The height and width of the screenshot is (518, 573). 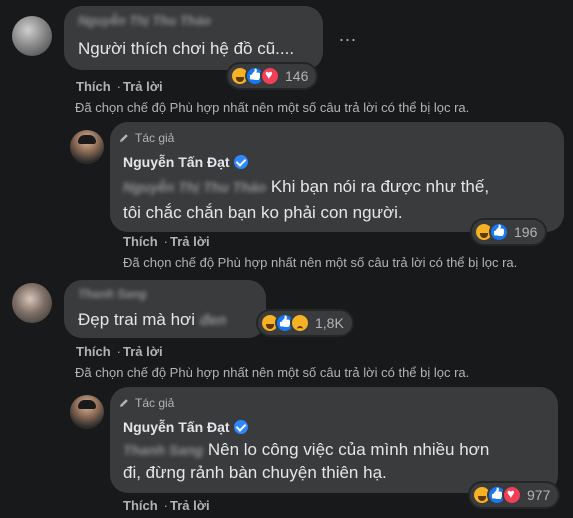 I want to click on reaction-summary: 146, so click(x=272, y=76).